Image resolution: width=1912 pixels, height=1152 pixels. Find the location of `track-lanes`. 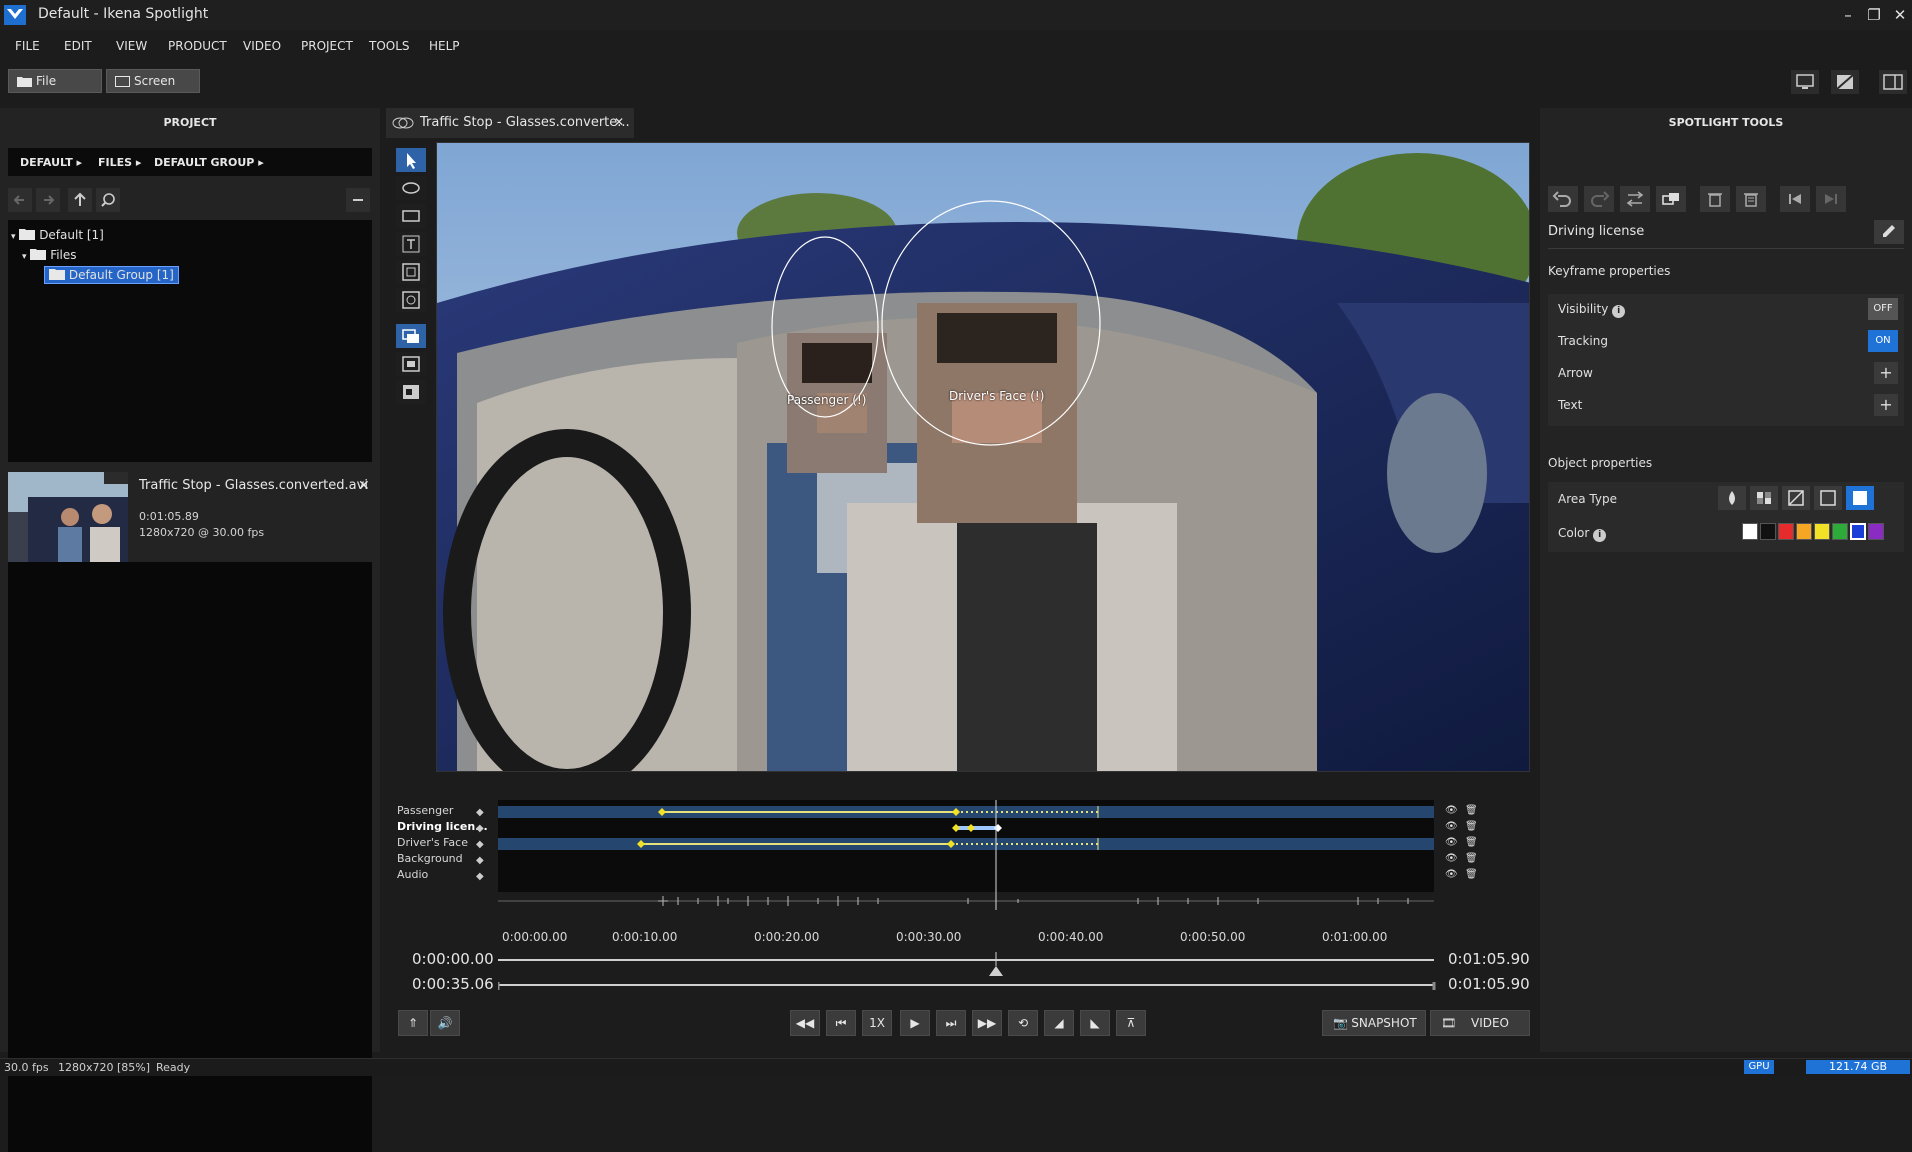

track-lanes is located at coordinates (966, 855).